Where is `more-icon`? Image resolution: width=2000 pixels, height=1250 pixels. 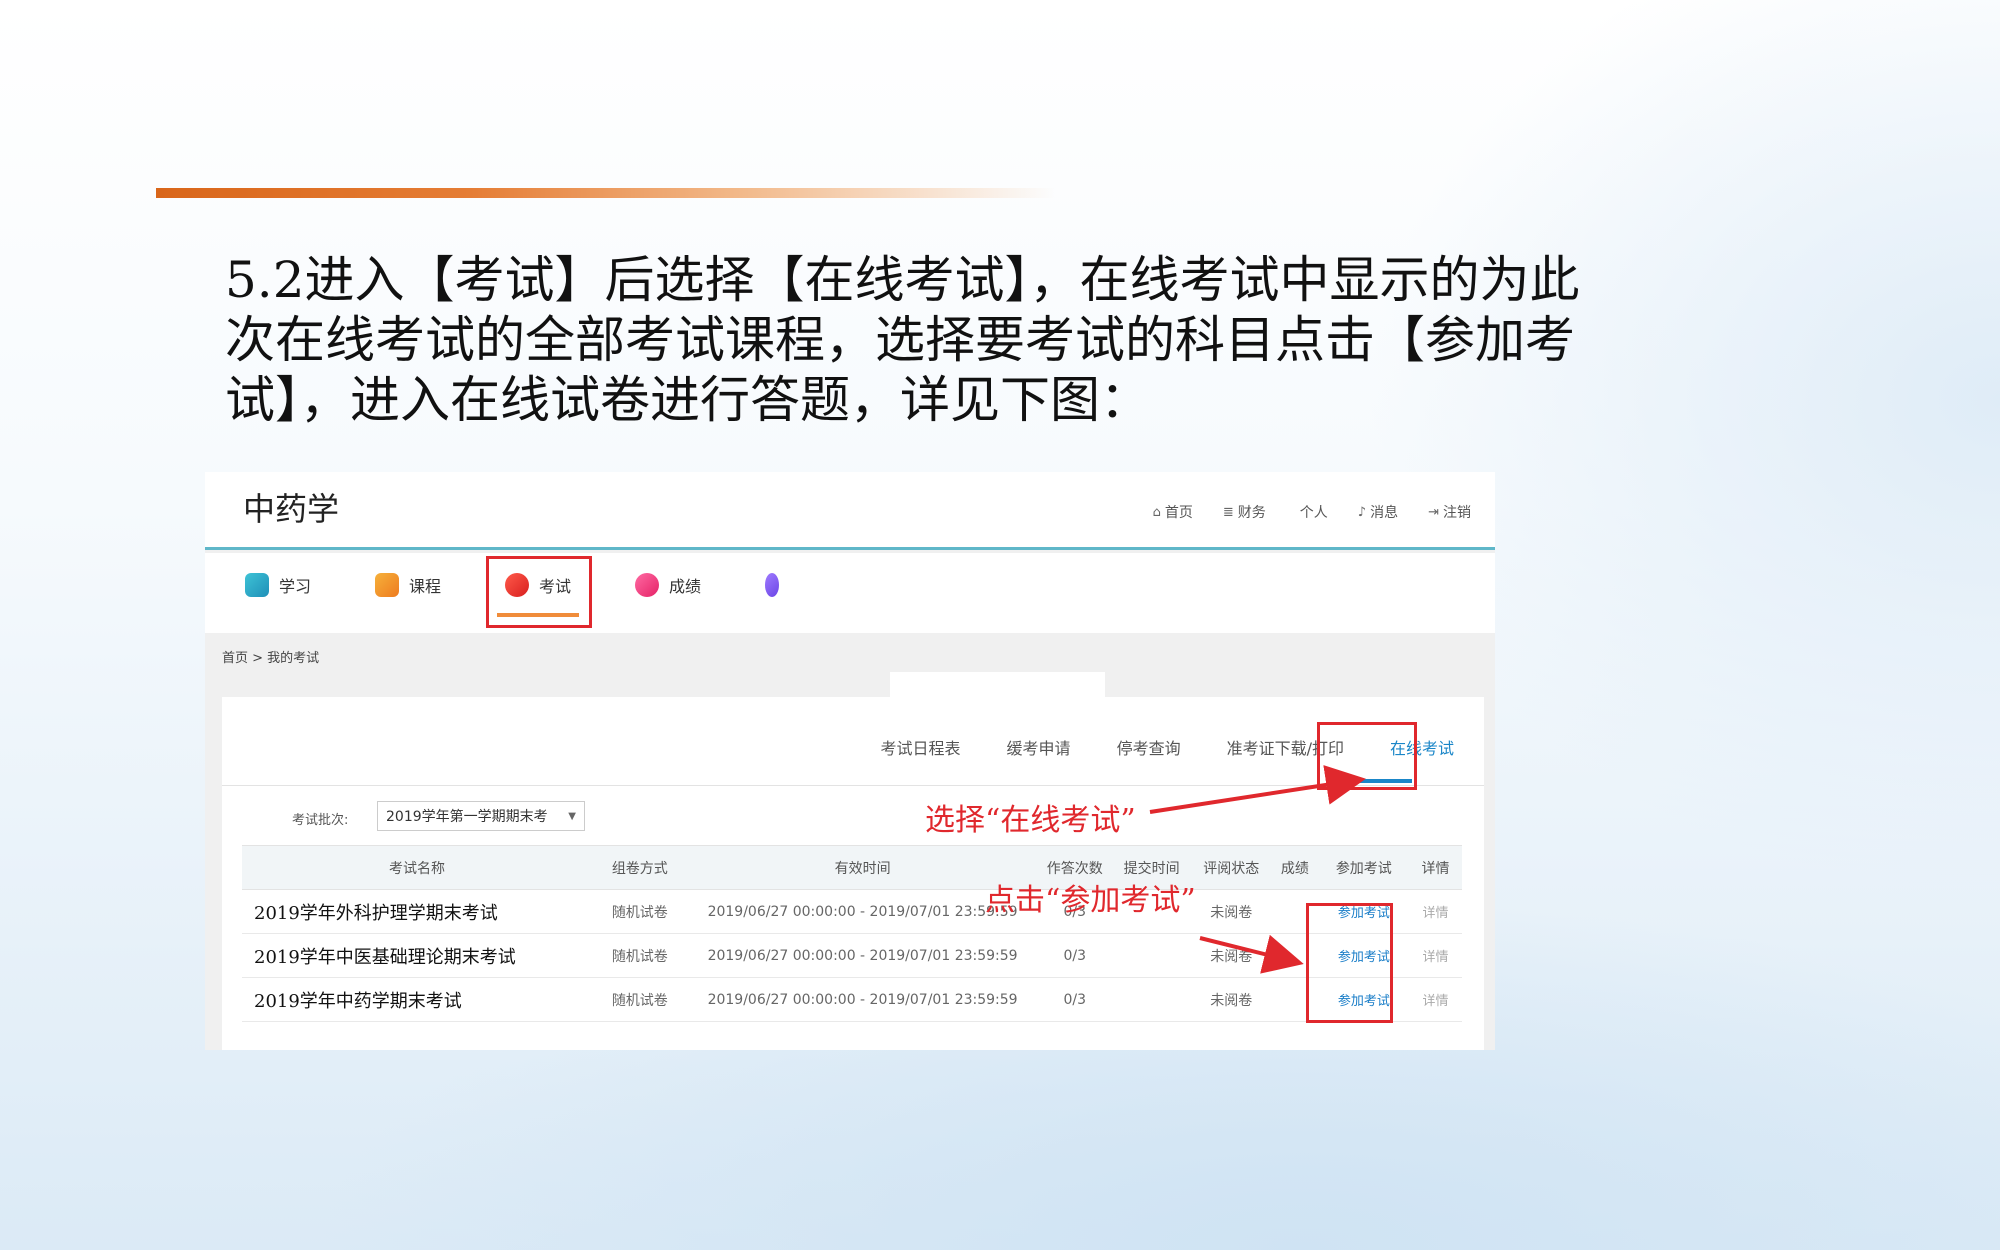 more-icon is located at coordinates (772, 585).